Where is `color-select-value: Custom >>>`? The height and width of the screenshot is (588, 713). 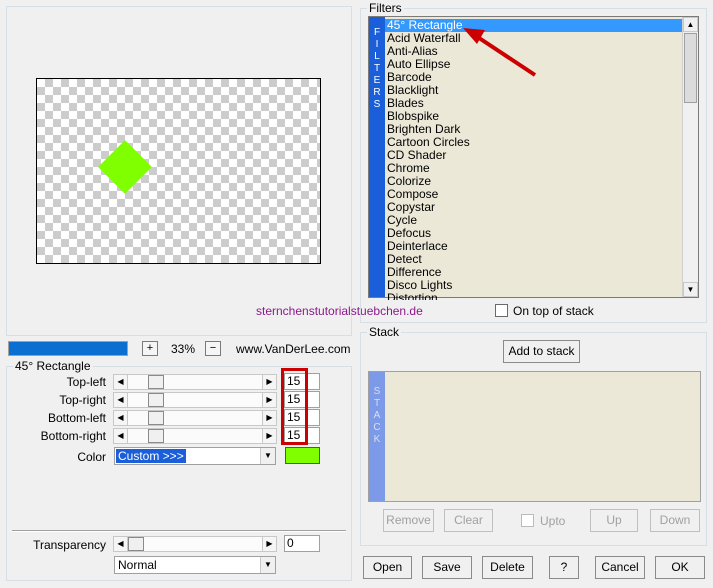 color-select-value: Custom >>> is located at coordinates (151, 456).